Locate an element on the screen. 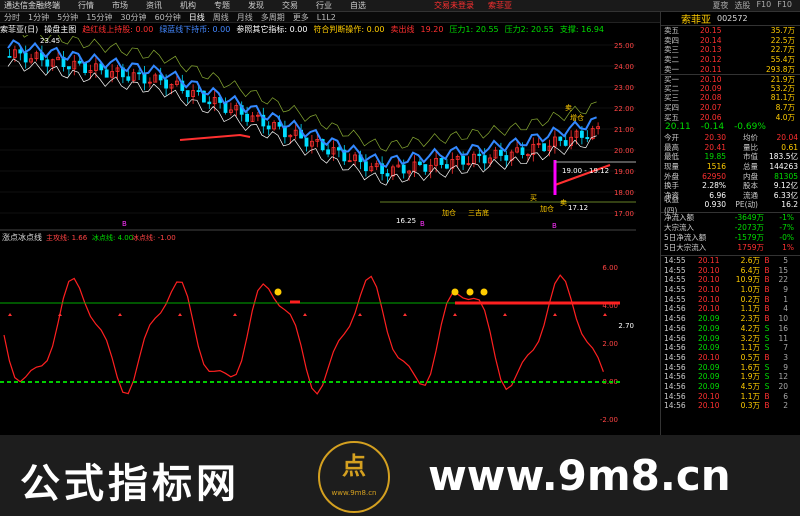  period-tab-day: 日线 is located at coordinates (197, 17).